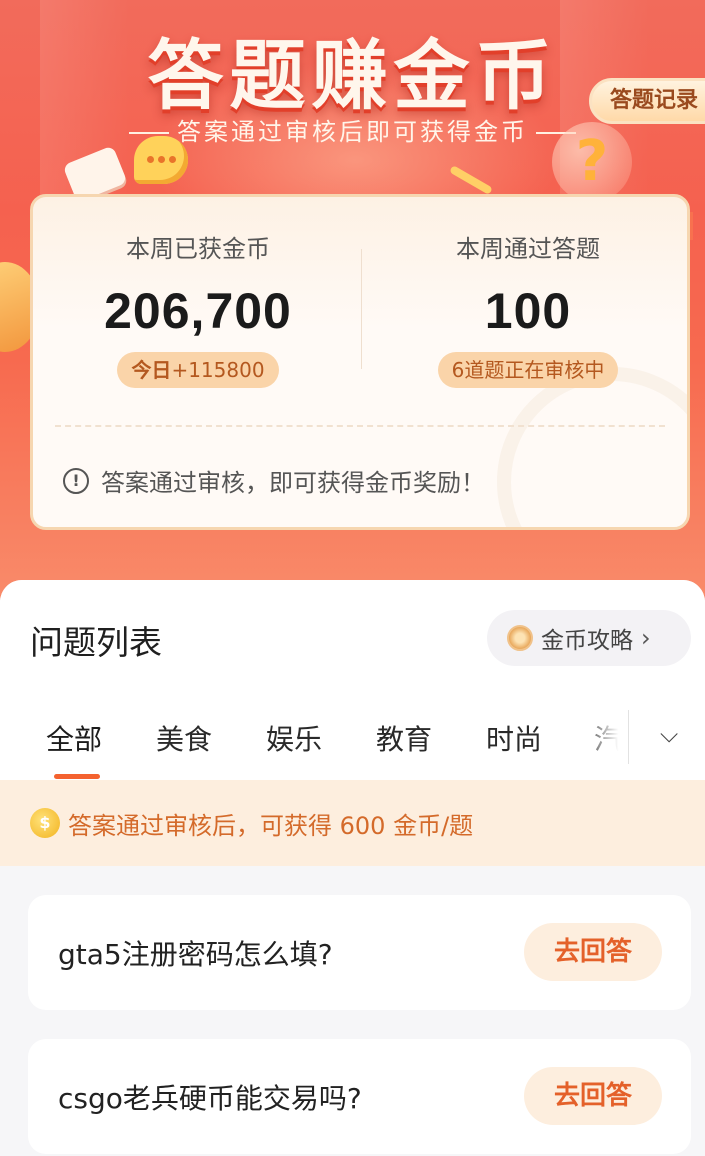 This screenshot has height=1156, width=705. I want to click on reward-info-text: 答案通过审核后，可获得 600 金币/题, so click(271, 825).